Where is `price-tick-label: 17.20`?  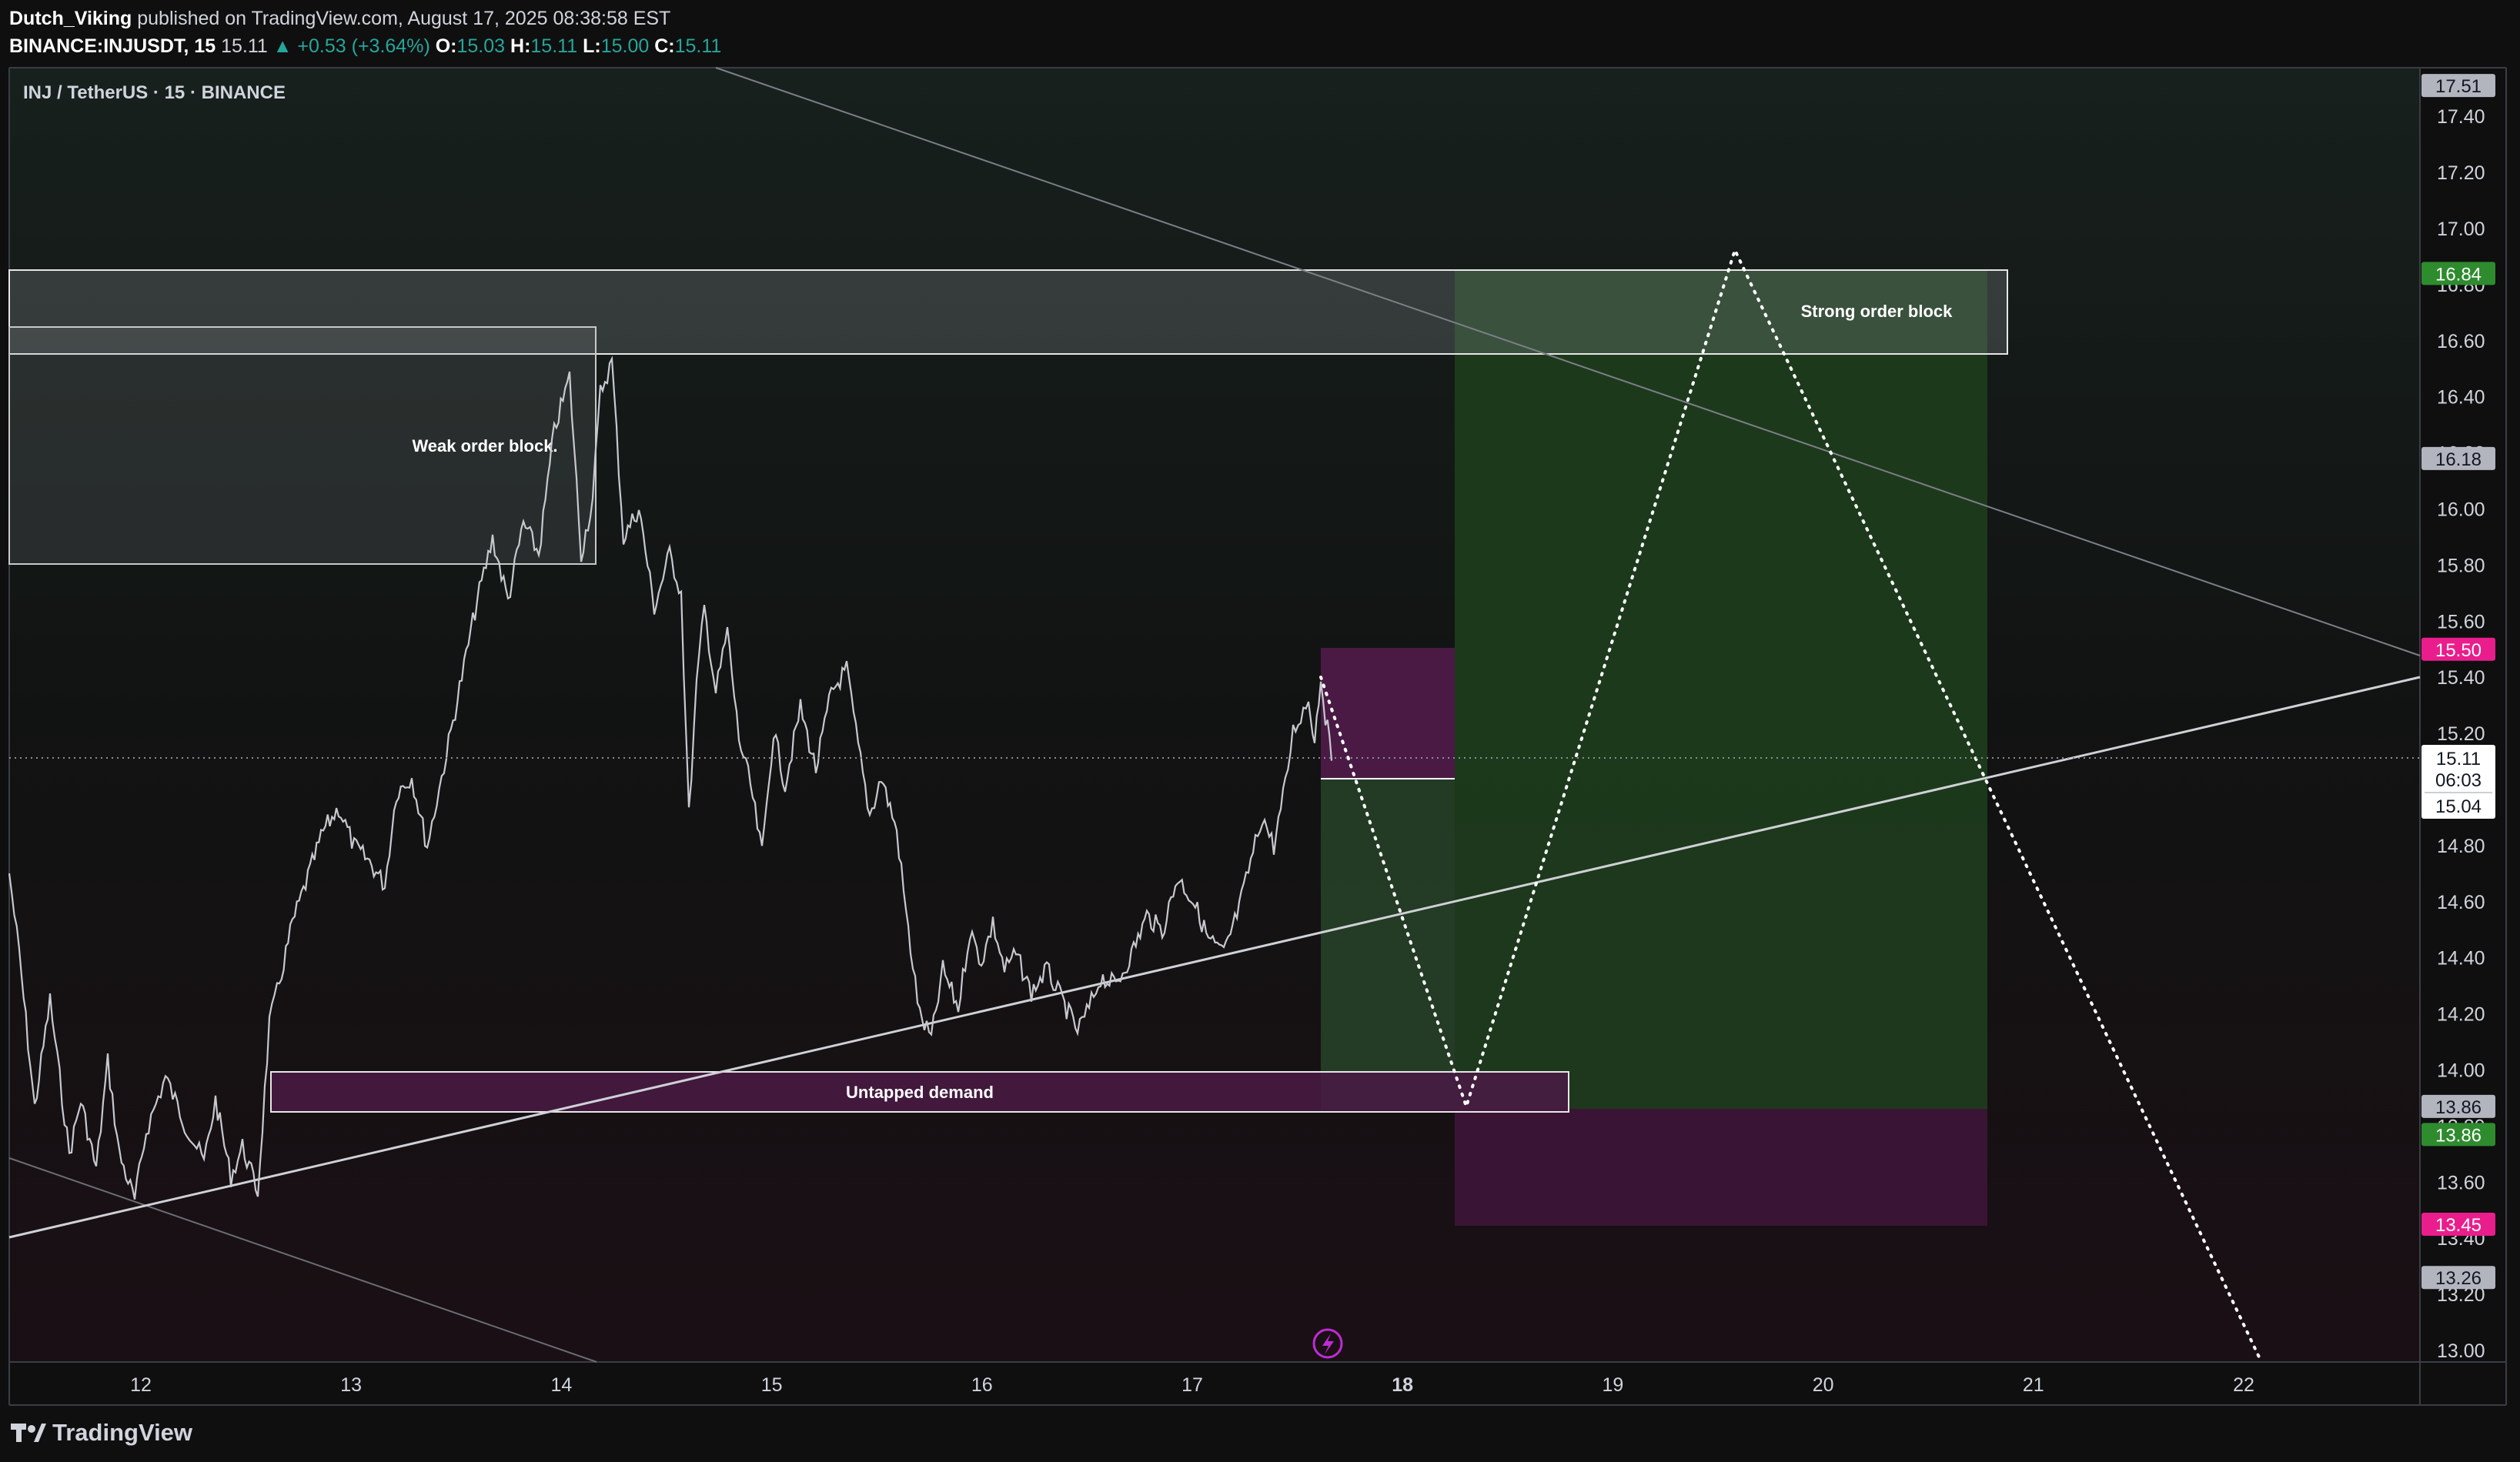 price-tick-label: 17.20 is located at coordinates (2461, 173).